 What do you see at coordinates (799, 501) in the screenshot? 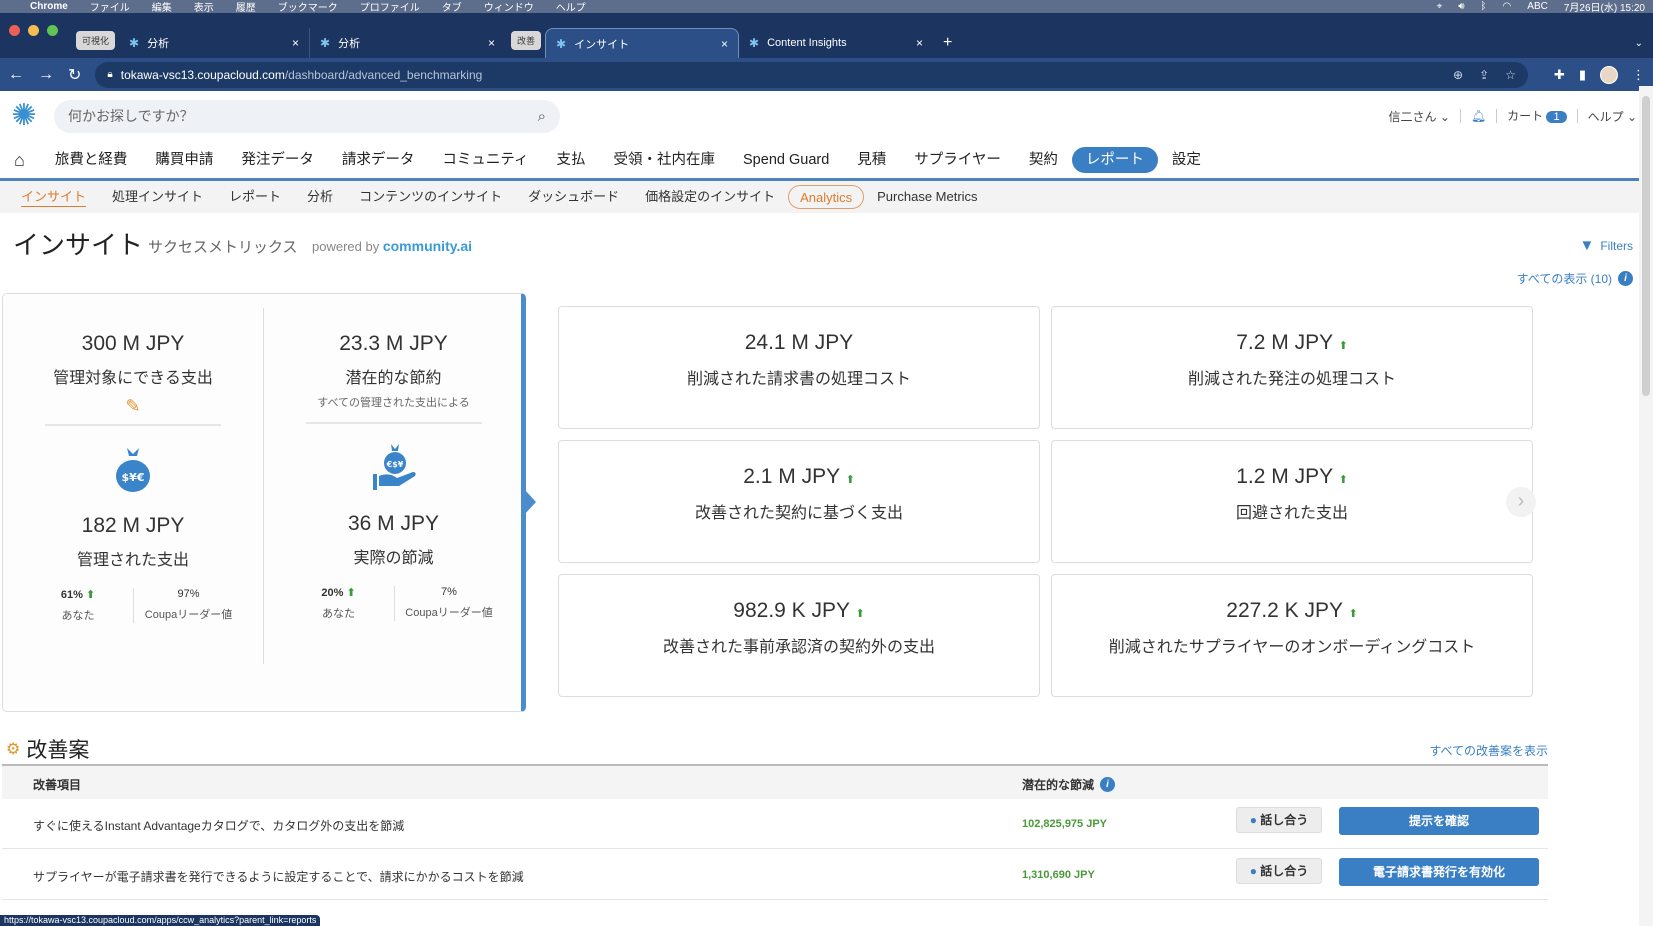
I see `kpi-card: 2.1 M JPY ⬆ 改善された契約に基づく支出` at bounding box center [799, 501].